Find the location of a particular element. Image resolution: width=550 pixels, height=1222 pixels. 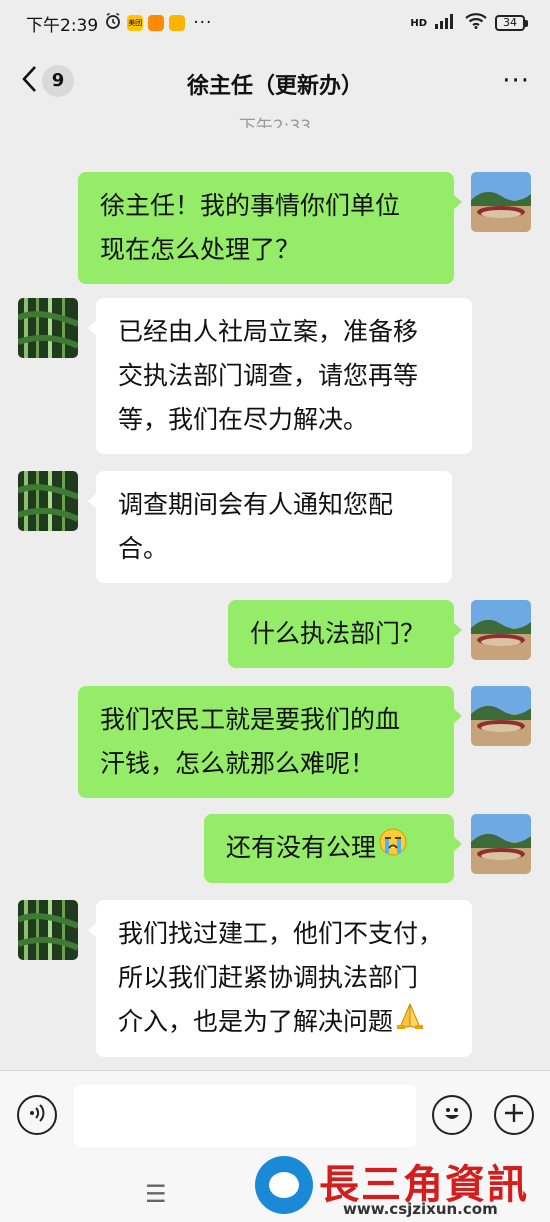

message-line: 还有没有公理 is located at coordinates (329, 848).